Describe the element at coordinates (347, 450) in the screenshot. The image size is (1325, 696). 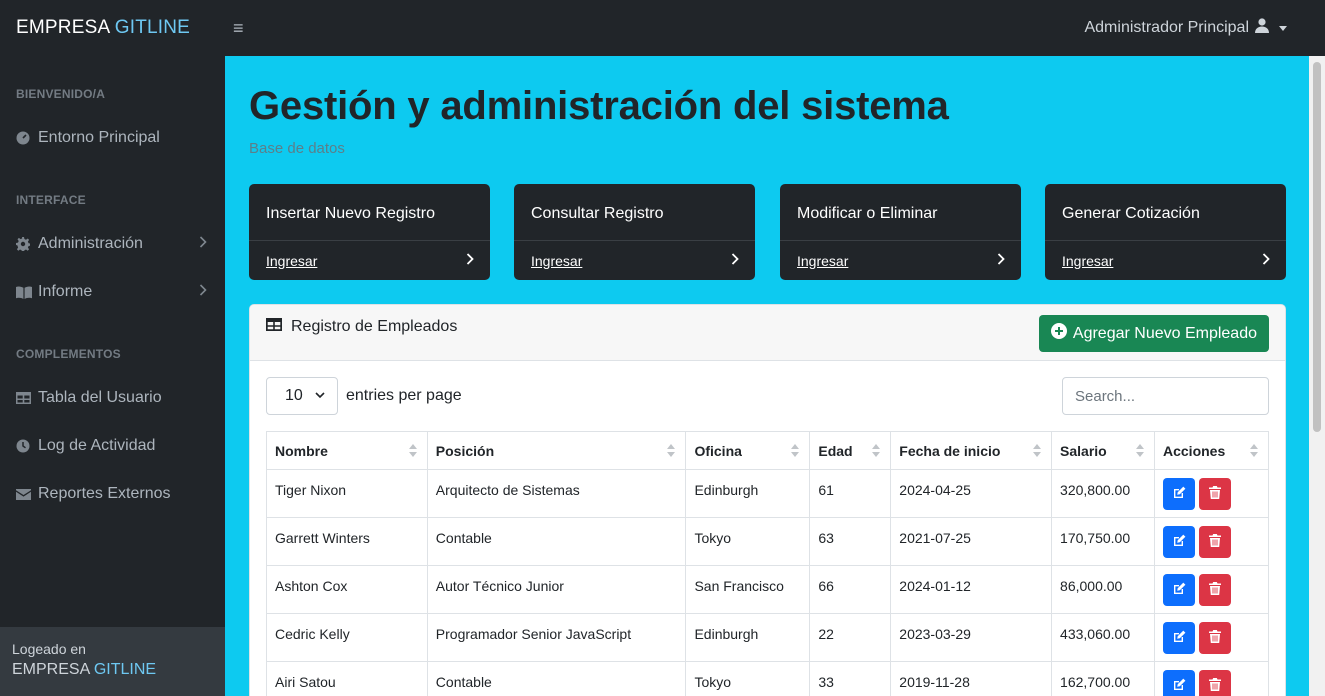
I see `column-header-nombre: Nombre` at that location.